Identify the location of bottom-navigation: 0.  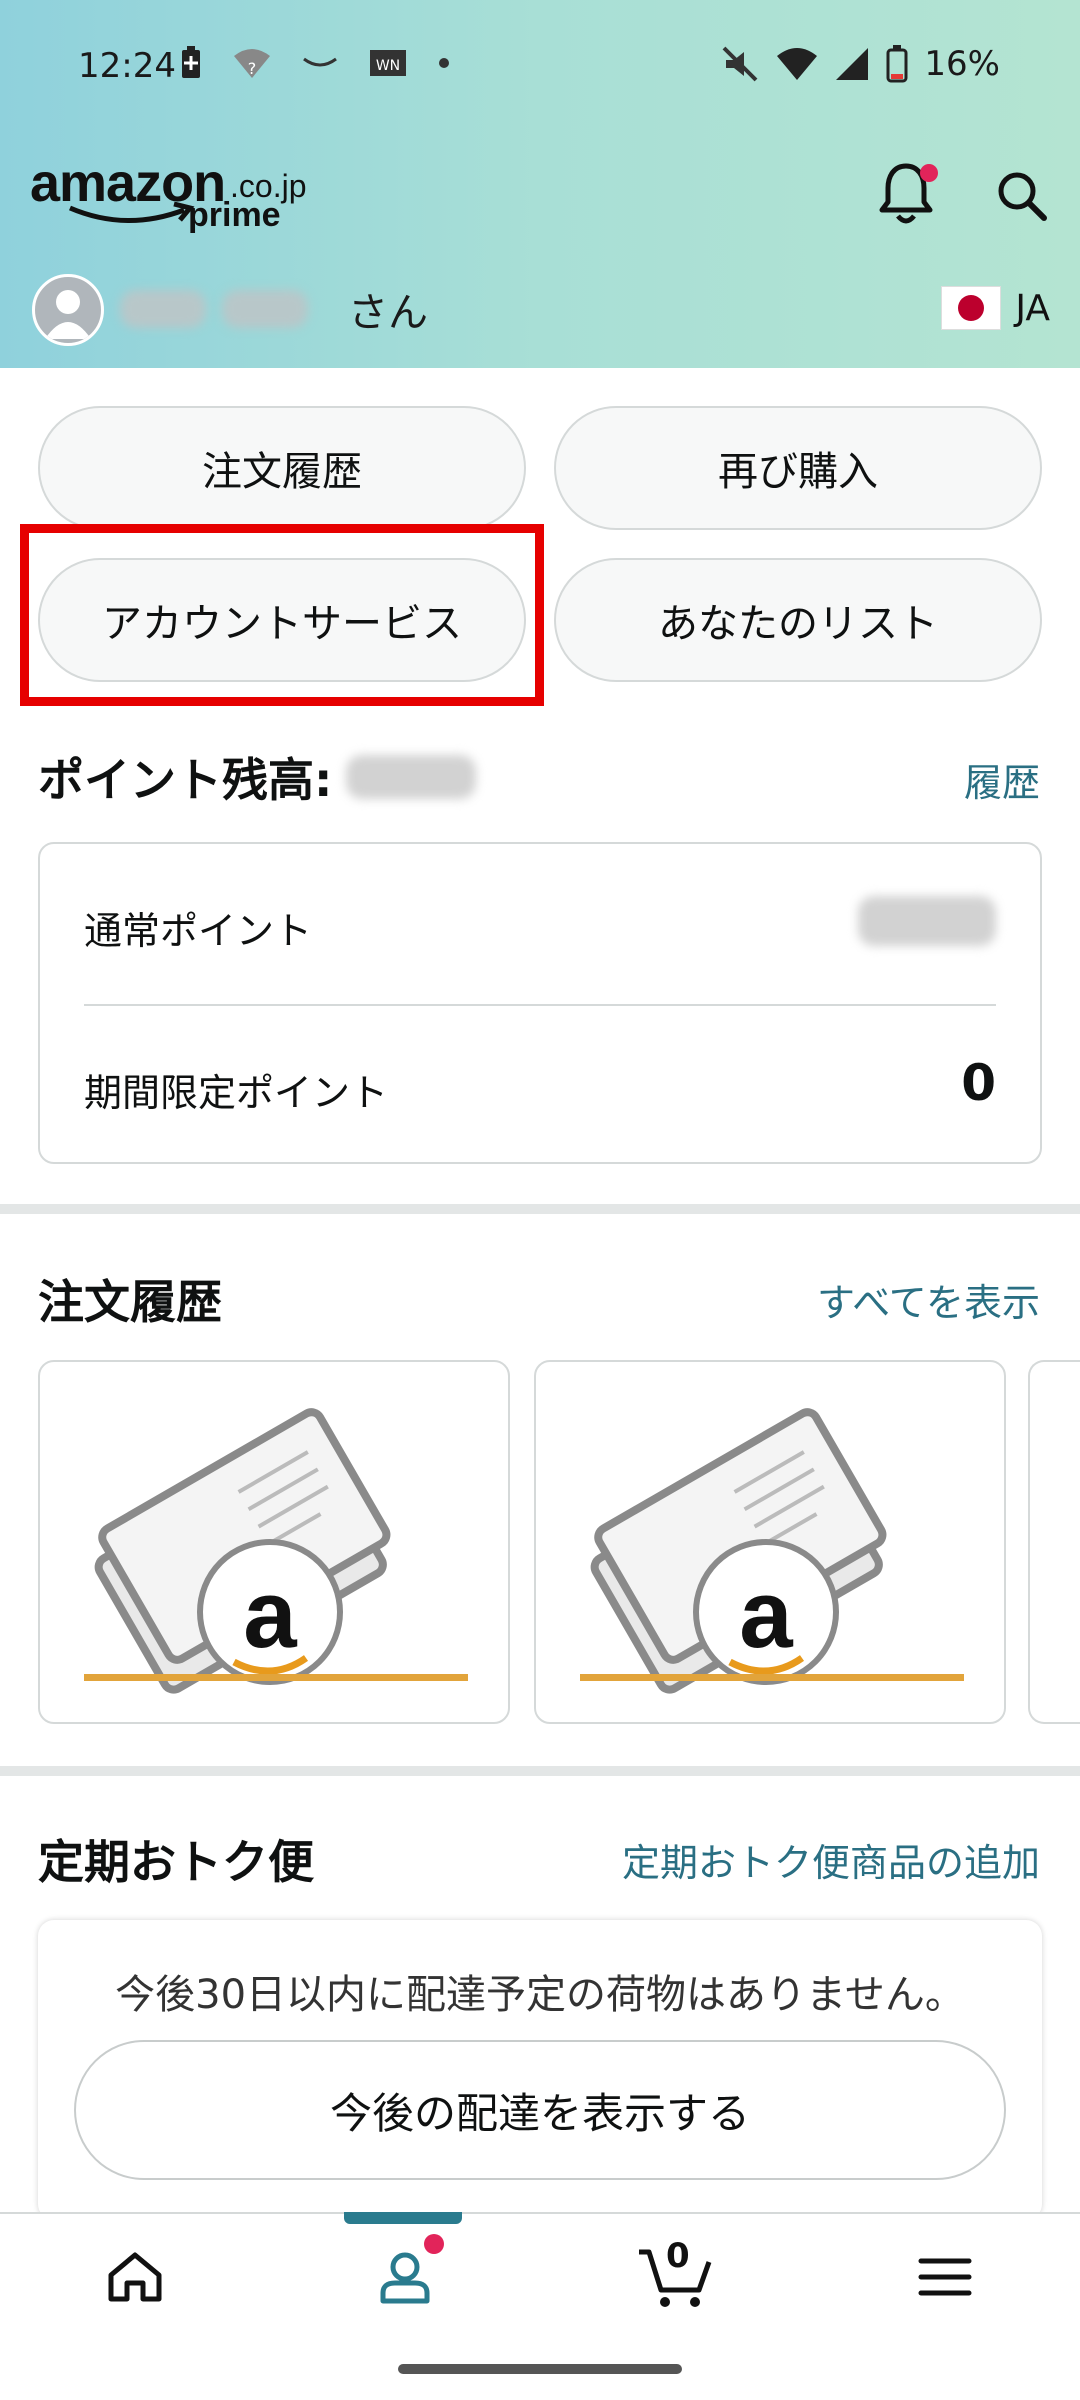
(540, 2275).